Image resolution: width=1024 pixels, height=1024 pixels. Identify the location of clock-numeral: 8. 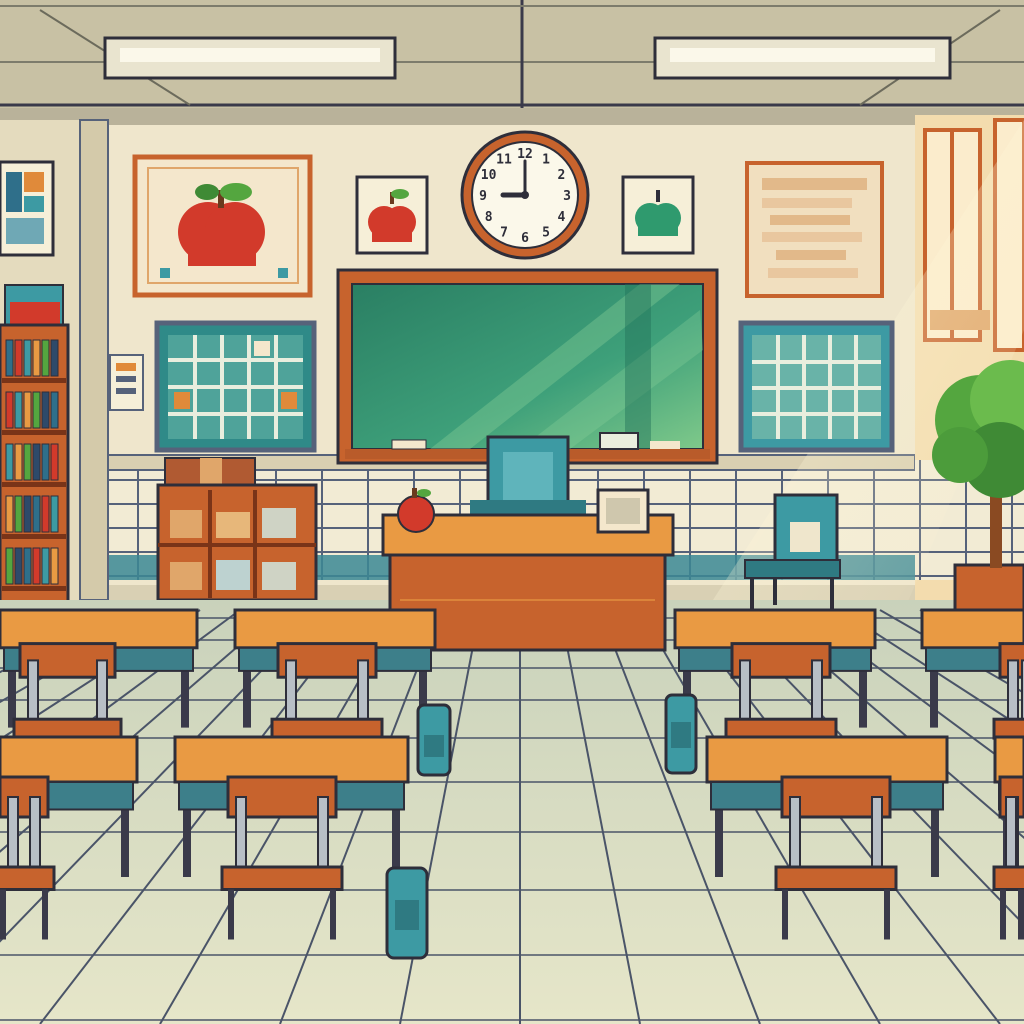
(489, 217).